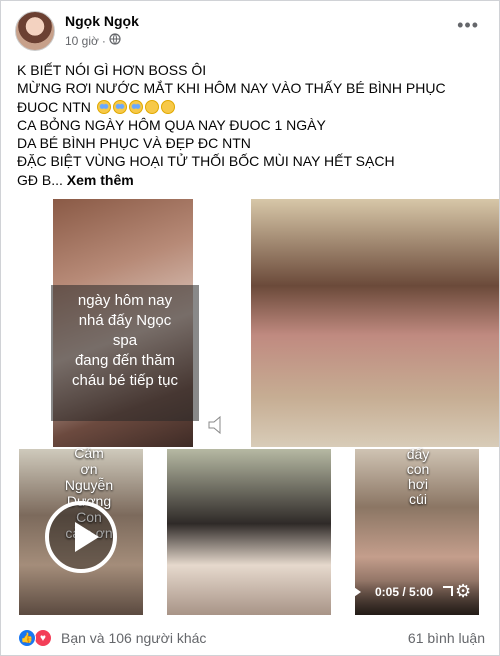 The width and height of the screenshot is (500, 656). What do you see at coordinates (100, 180) in the screenshot?
I see `see-more-link: Xem thêm` at bounding box center [100, 180].